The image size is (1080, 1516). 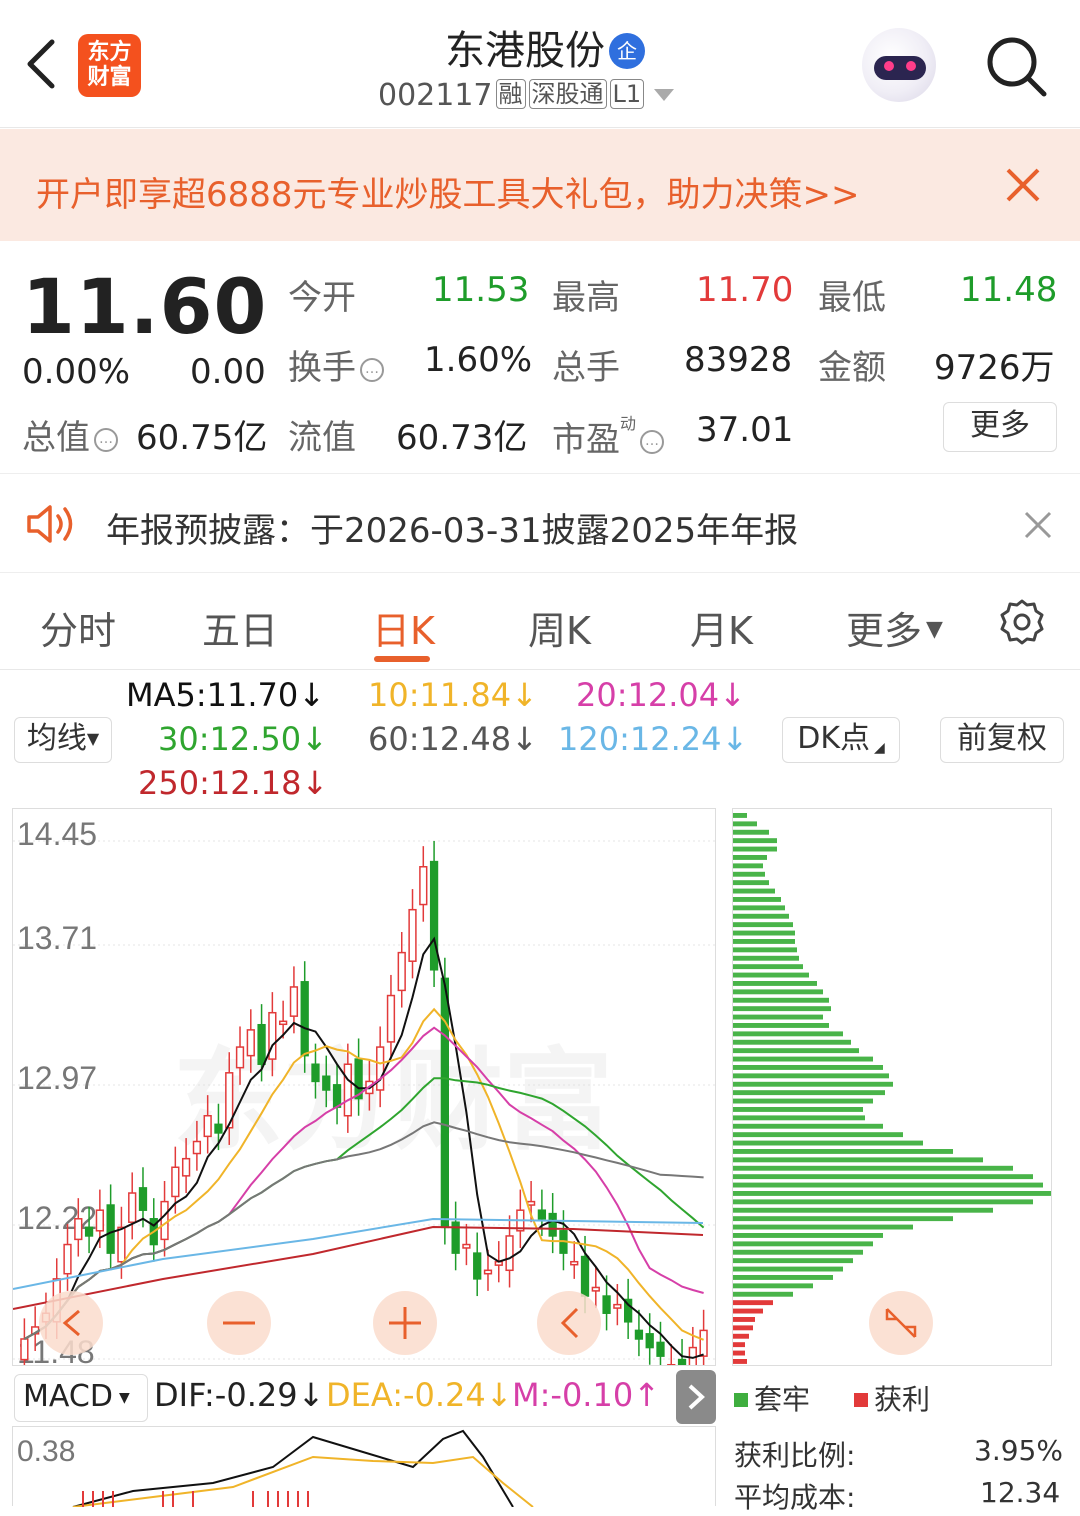 I want to click on dea-line, so click(x=303, y=1482).